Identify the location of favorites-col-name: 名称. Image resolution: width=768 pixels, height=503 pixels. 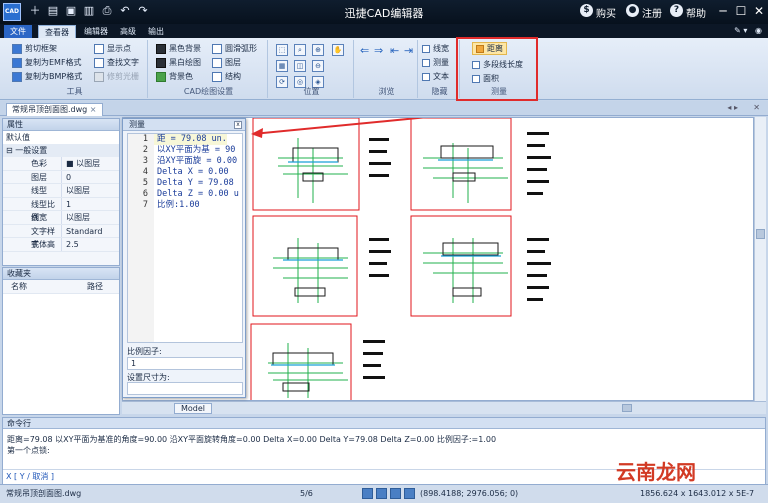
(45, 286).